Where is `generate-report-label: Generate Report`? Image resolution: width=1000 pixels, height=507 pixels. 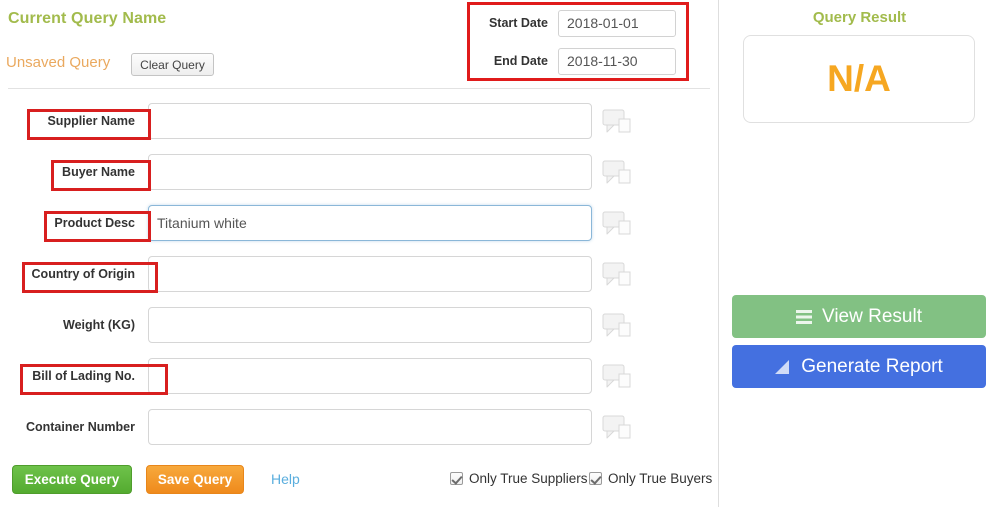 generate-report-label: Generate Report is located at coordinates (872, 366).